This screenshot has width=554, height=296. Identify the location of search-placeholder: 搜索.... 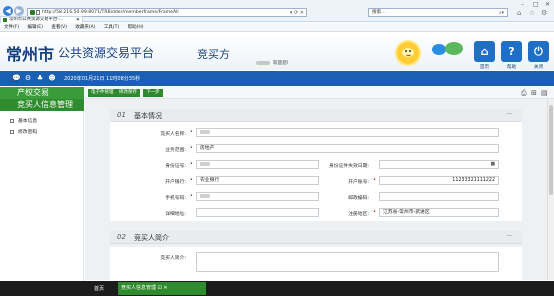
(379, 12).